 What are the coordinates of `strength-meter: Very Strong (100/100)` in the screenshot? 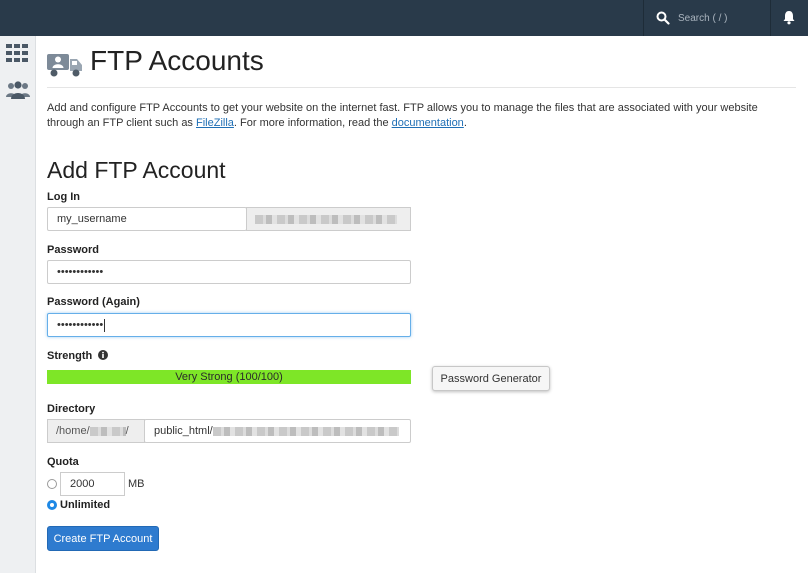 It's located at (229, 377).